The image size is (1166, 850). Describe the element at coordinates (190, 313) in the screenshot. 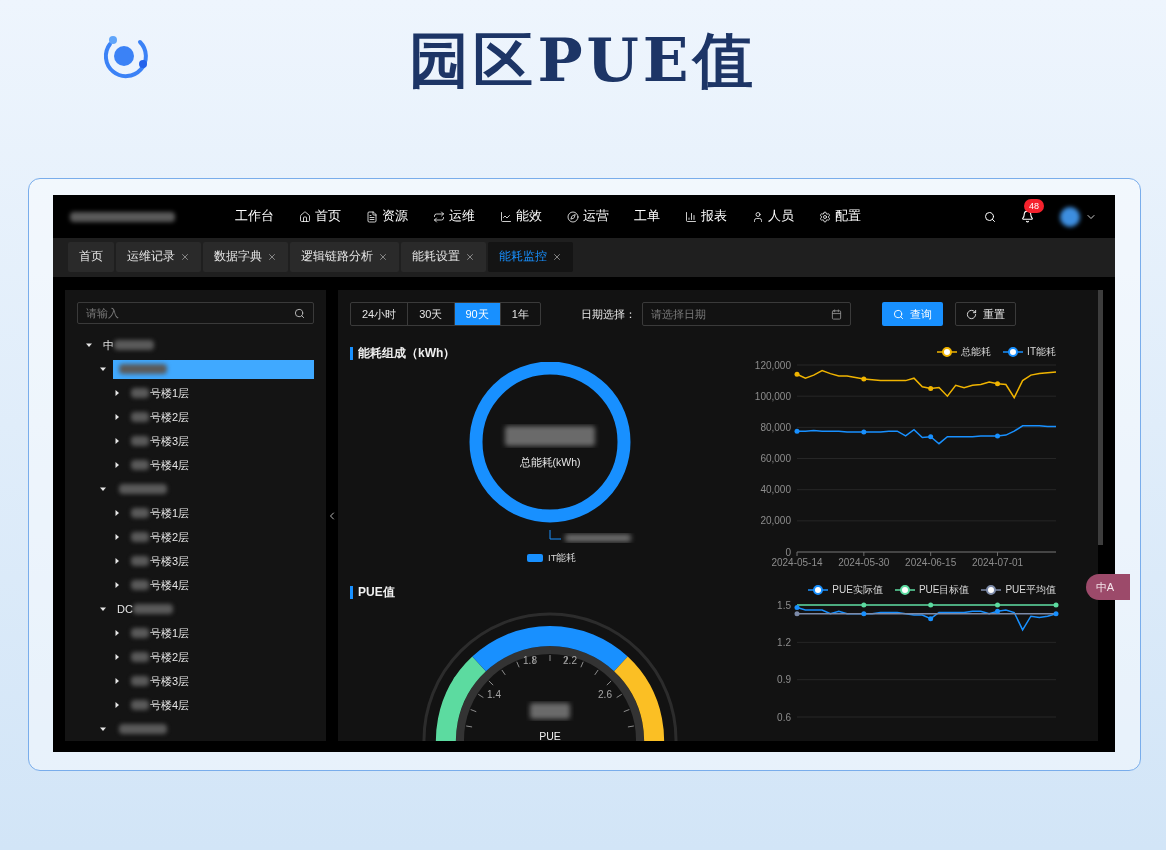

I see `search-input: 请输入` at that location.